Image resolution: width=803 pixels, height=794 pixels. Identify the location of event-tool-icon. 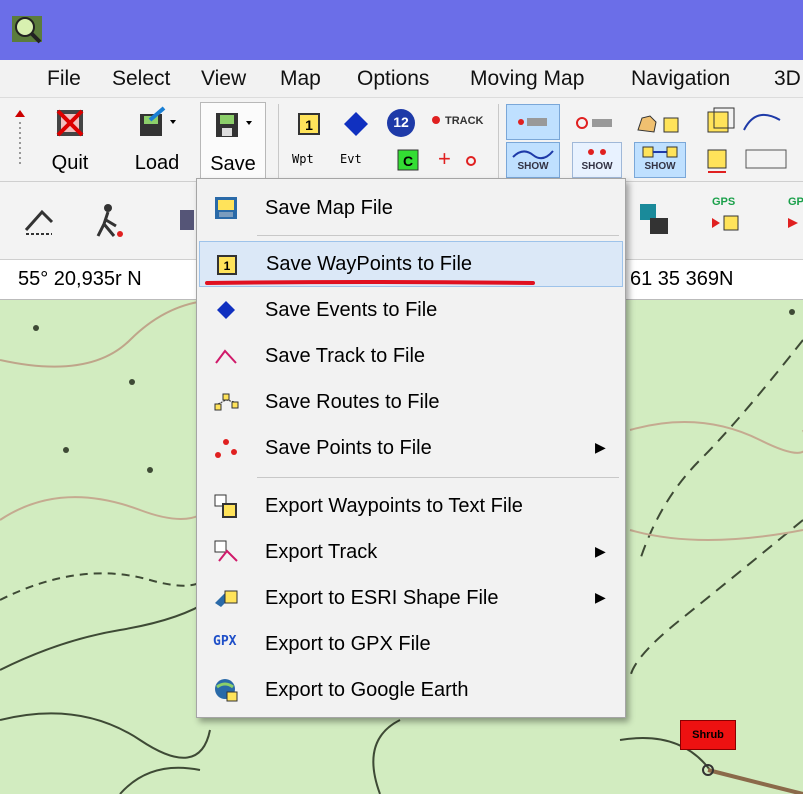
(356, 125).